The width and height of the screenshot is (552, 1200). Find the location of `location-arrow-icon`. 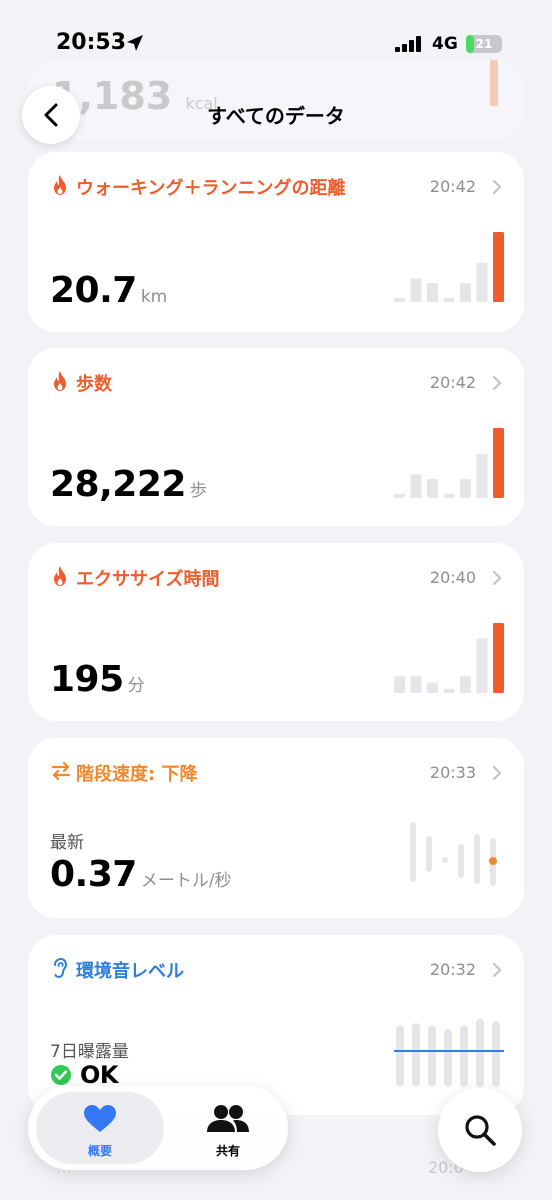

location-arrow-icon is located at coordinates (135, 43).